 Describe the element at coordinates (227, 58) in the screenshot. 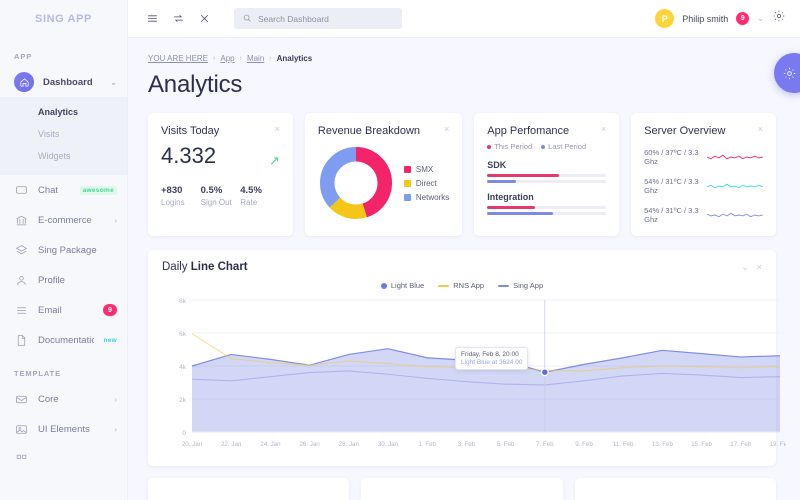

I see `breadcrumb-item-app: App` at that location.